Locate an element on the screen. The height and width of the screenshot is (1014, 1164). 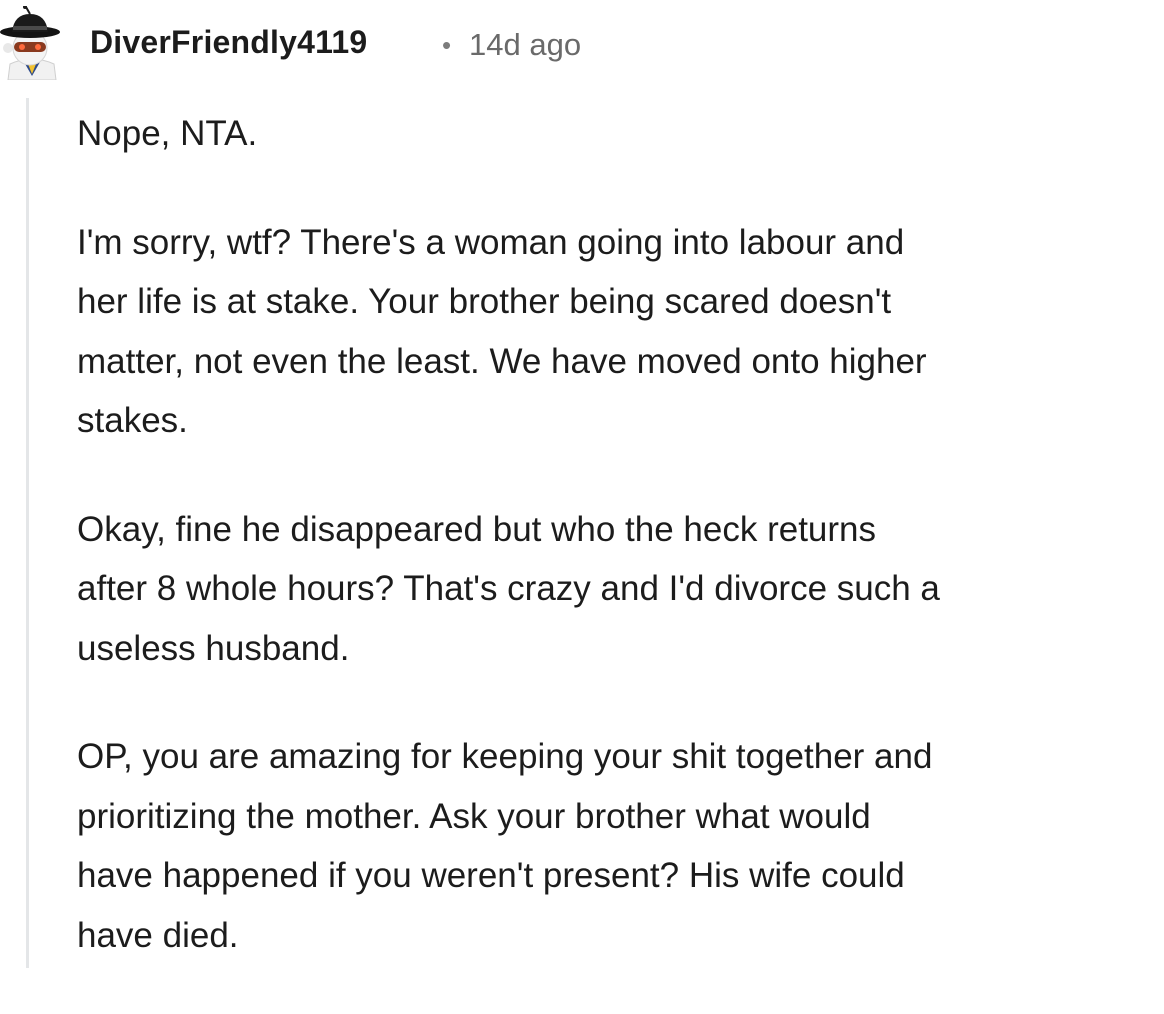
snoo-avatar-with-hat-icon is located at coordinates (30, 43).